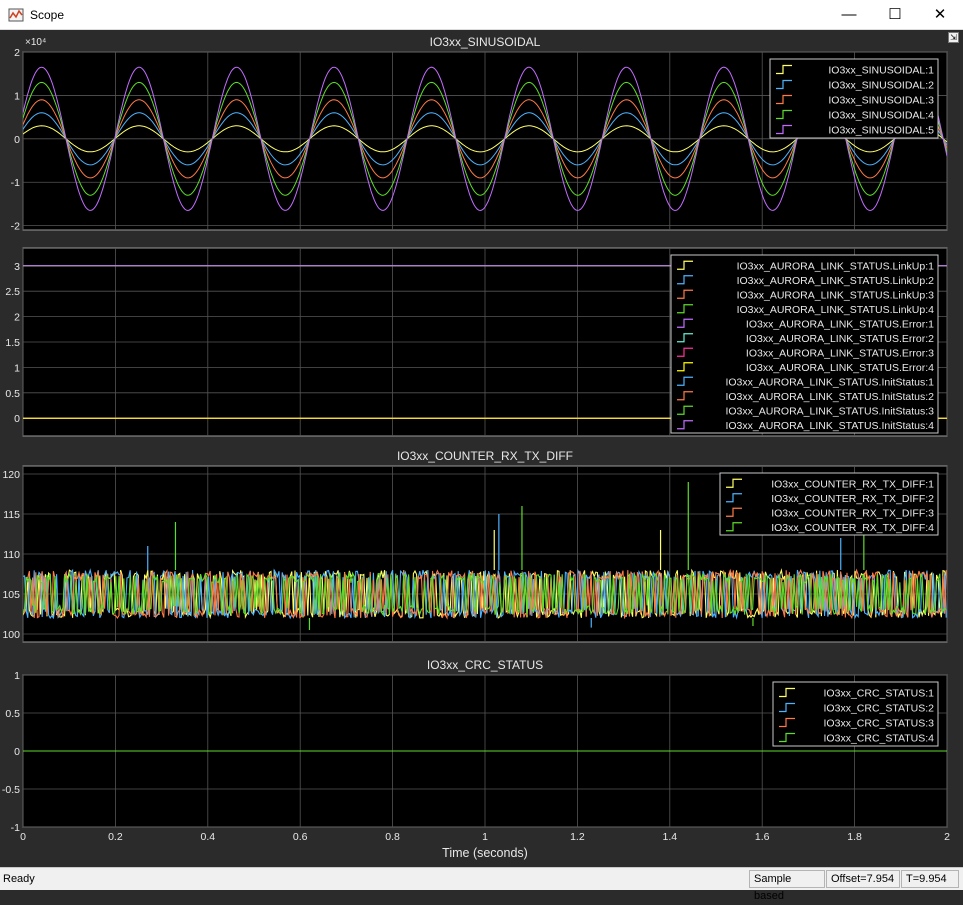 This screenshot has width=963, height=905. What do you see at coordinates (11, 515) in the screenshot?
I see `y-tick-label: 115` at bounding box center [11, 515].